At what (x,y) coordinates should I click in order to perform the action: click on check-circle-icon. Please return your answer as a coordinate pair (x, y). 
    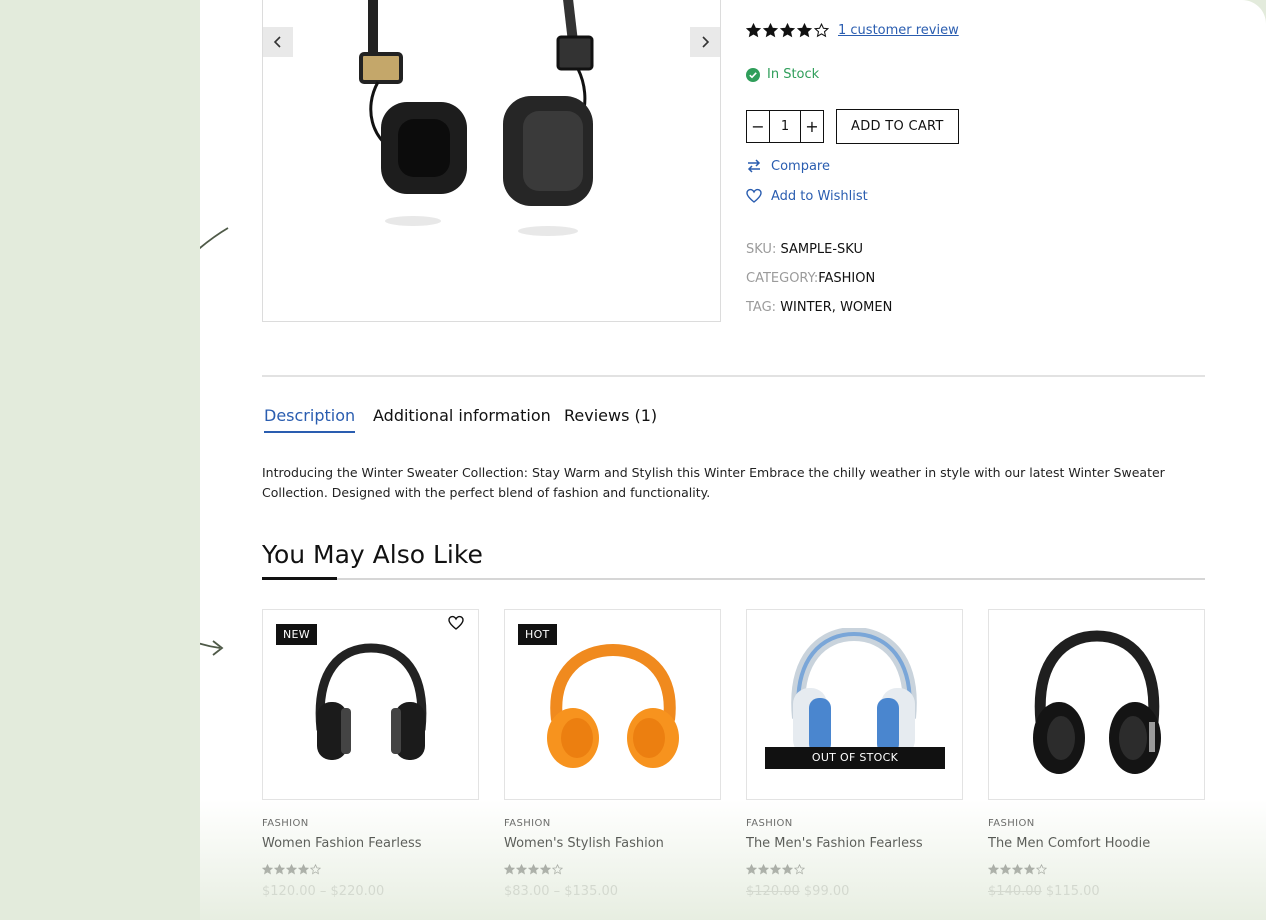
    Looking at the image, I should click on (753, 74).